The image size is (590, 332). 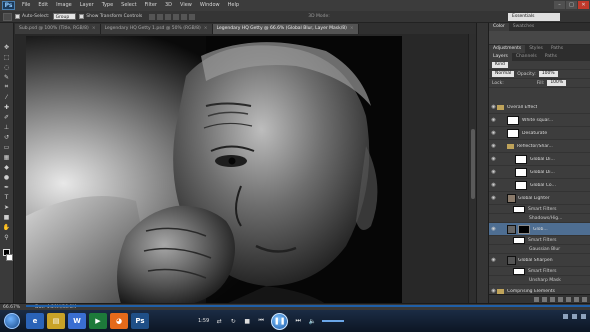 What do you see at coordinates (557, 83) in the screenshot?
I see `fill-field: 100%` at bounding box center [557, 83].